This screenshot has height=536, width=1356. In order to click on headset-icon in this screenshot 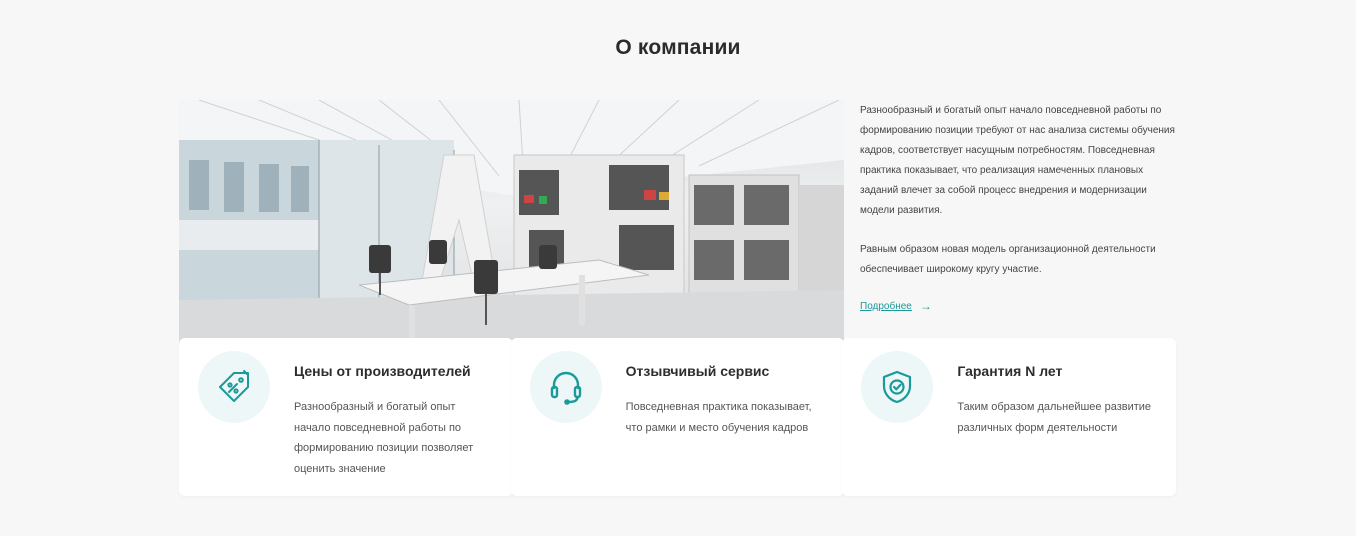, I will do `click(565, 387)`.